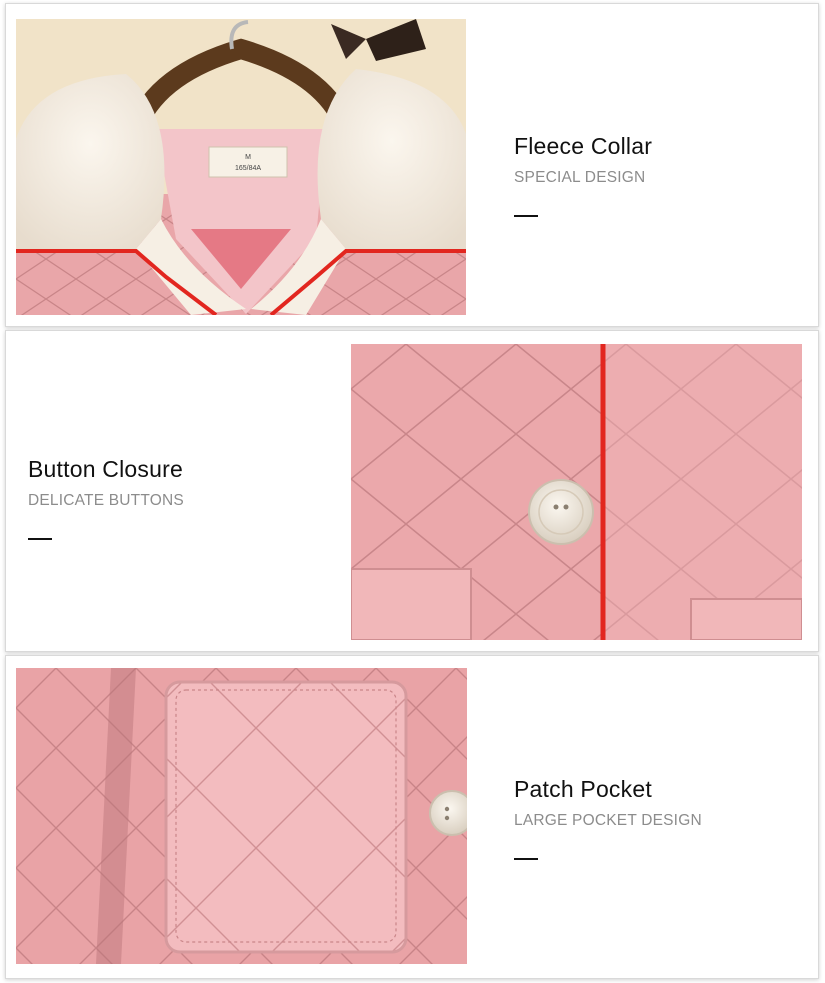  What do you see at coordinates (583, 789) in the screenshot?
I see `feature-title: Patch Pocket` at bounding box center [583, 789].